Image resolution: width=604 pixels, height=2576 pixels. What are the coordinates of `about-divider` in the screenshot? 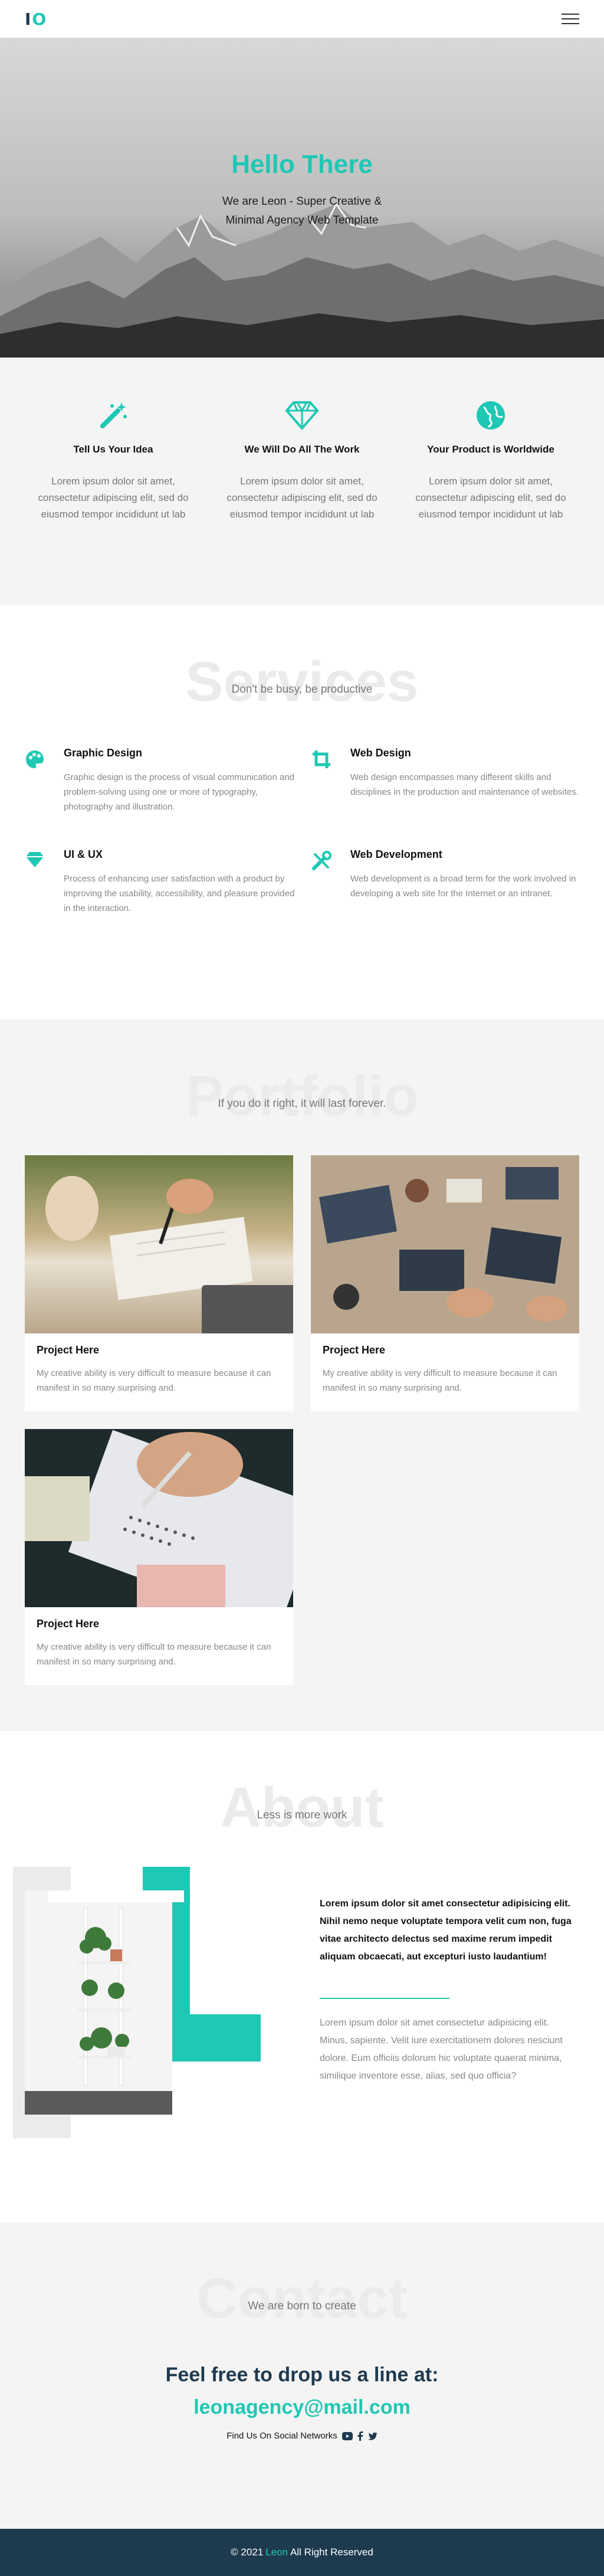 It's located at (384, 1998).